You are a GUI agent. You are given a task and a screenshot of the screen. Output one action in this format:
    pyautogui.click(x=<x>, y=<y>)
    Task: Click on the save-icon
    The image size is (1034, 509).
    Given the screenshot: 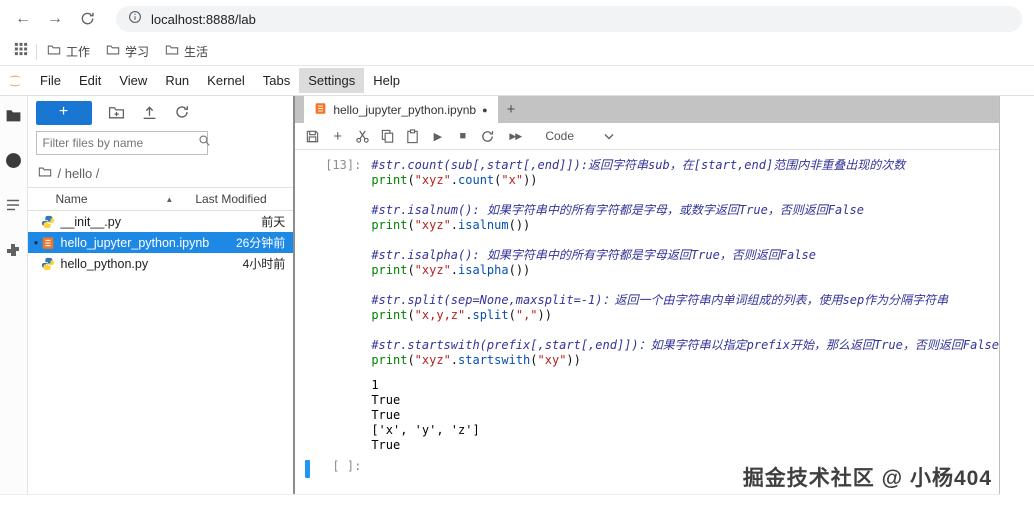 What is the action you would take?
    pyautogui.click(x=312, y=136)
    